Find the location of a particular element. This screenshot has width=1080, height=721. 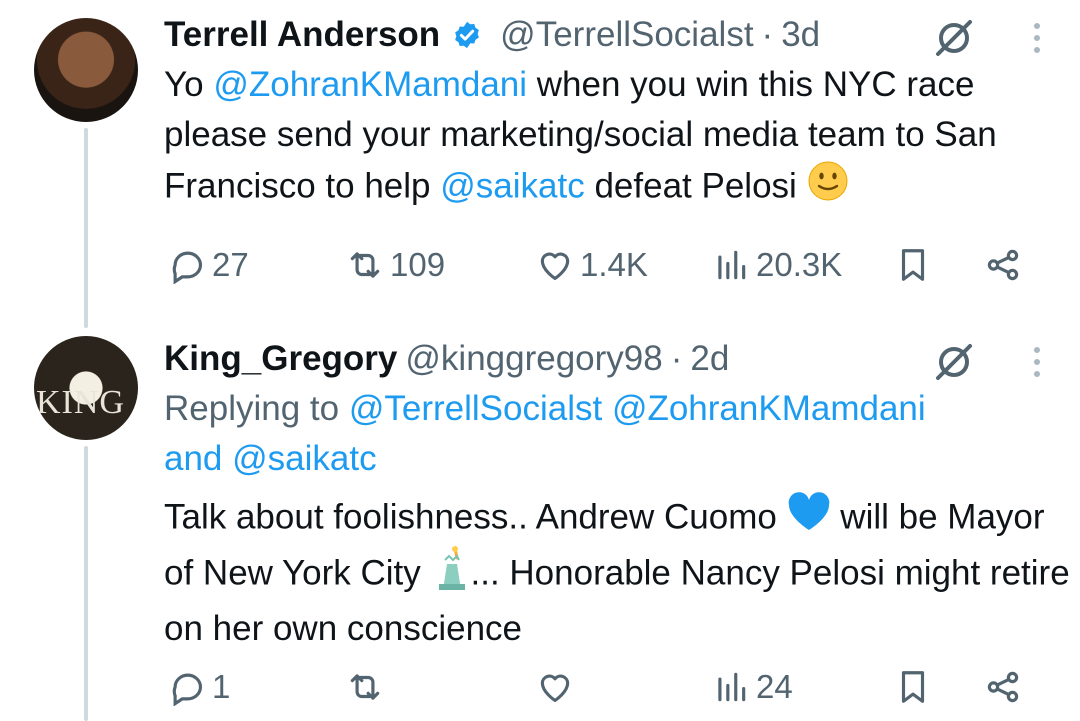

blue-heart-emoji-icon is located at coordinates (809, 519).